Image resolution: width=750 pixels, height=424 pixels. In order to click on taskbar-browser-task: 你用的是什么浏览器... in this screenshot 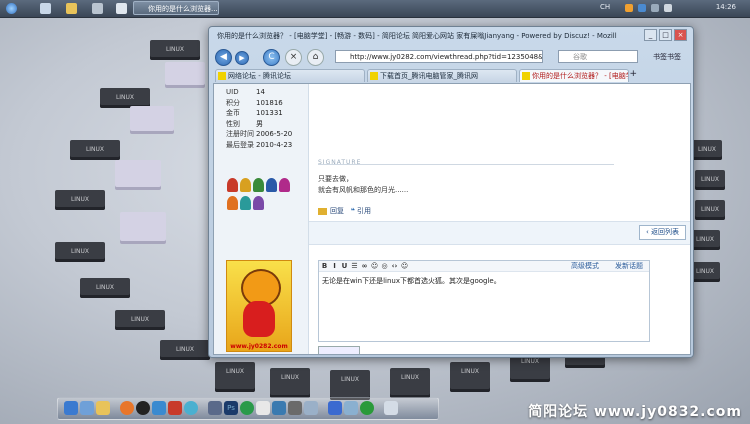, I will do `click(176, 8)`.